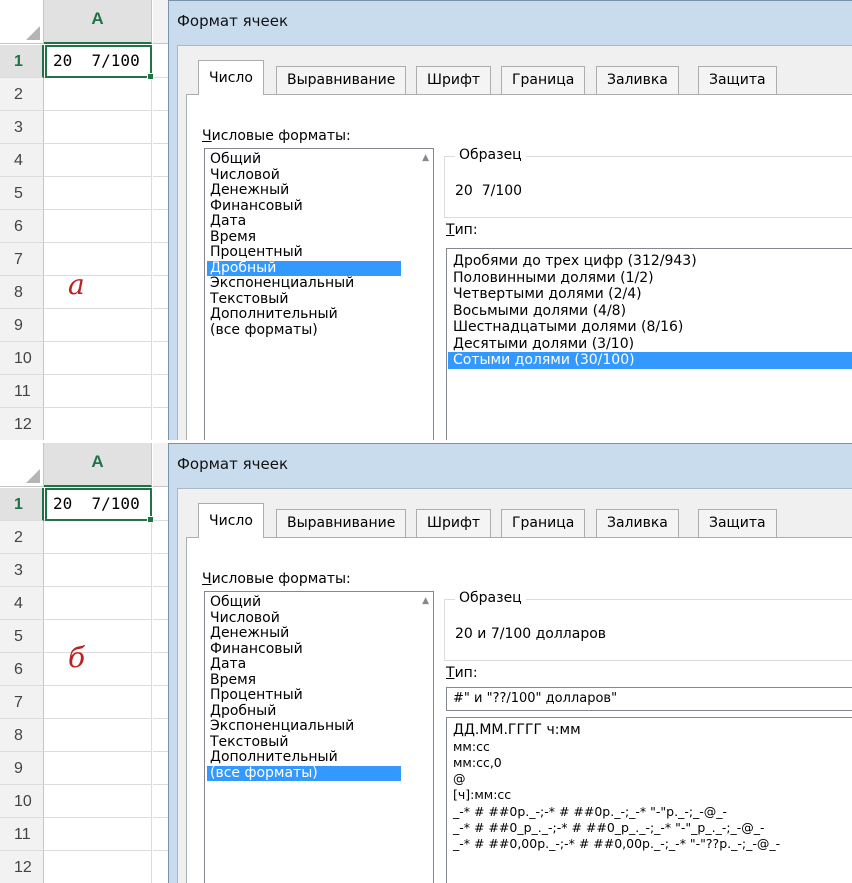  I want to click on tab-5: Защита, so click(737, 80).